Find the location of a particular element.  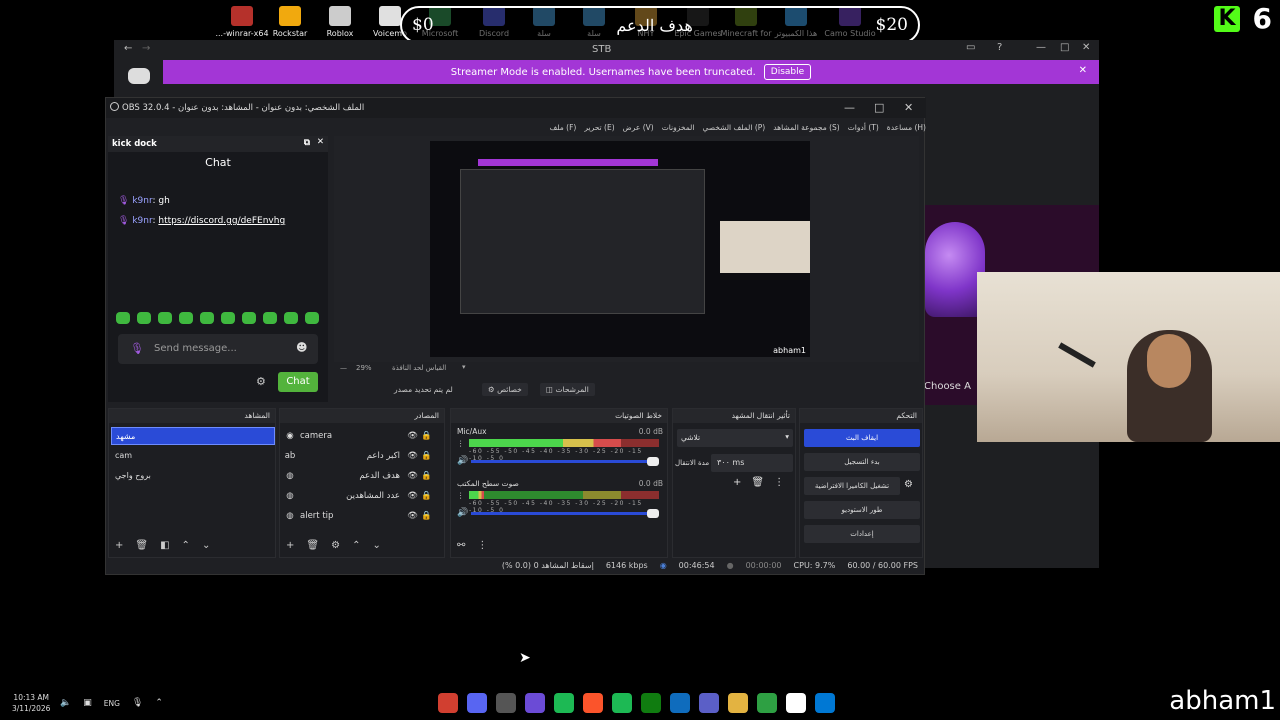

forward-arrow-icon: → is located at coordinates (146, 48).